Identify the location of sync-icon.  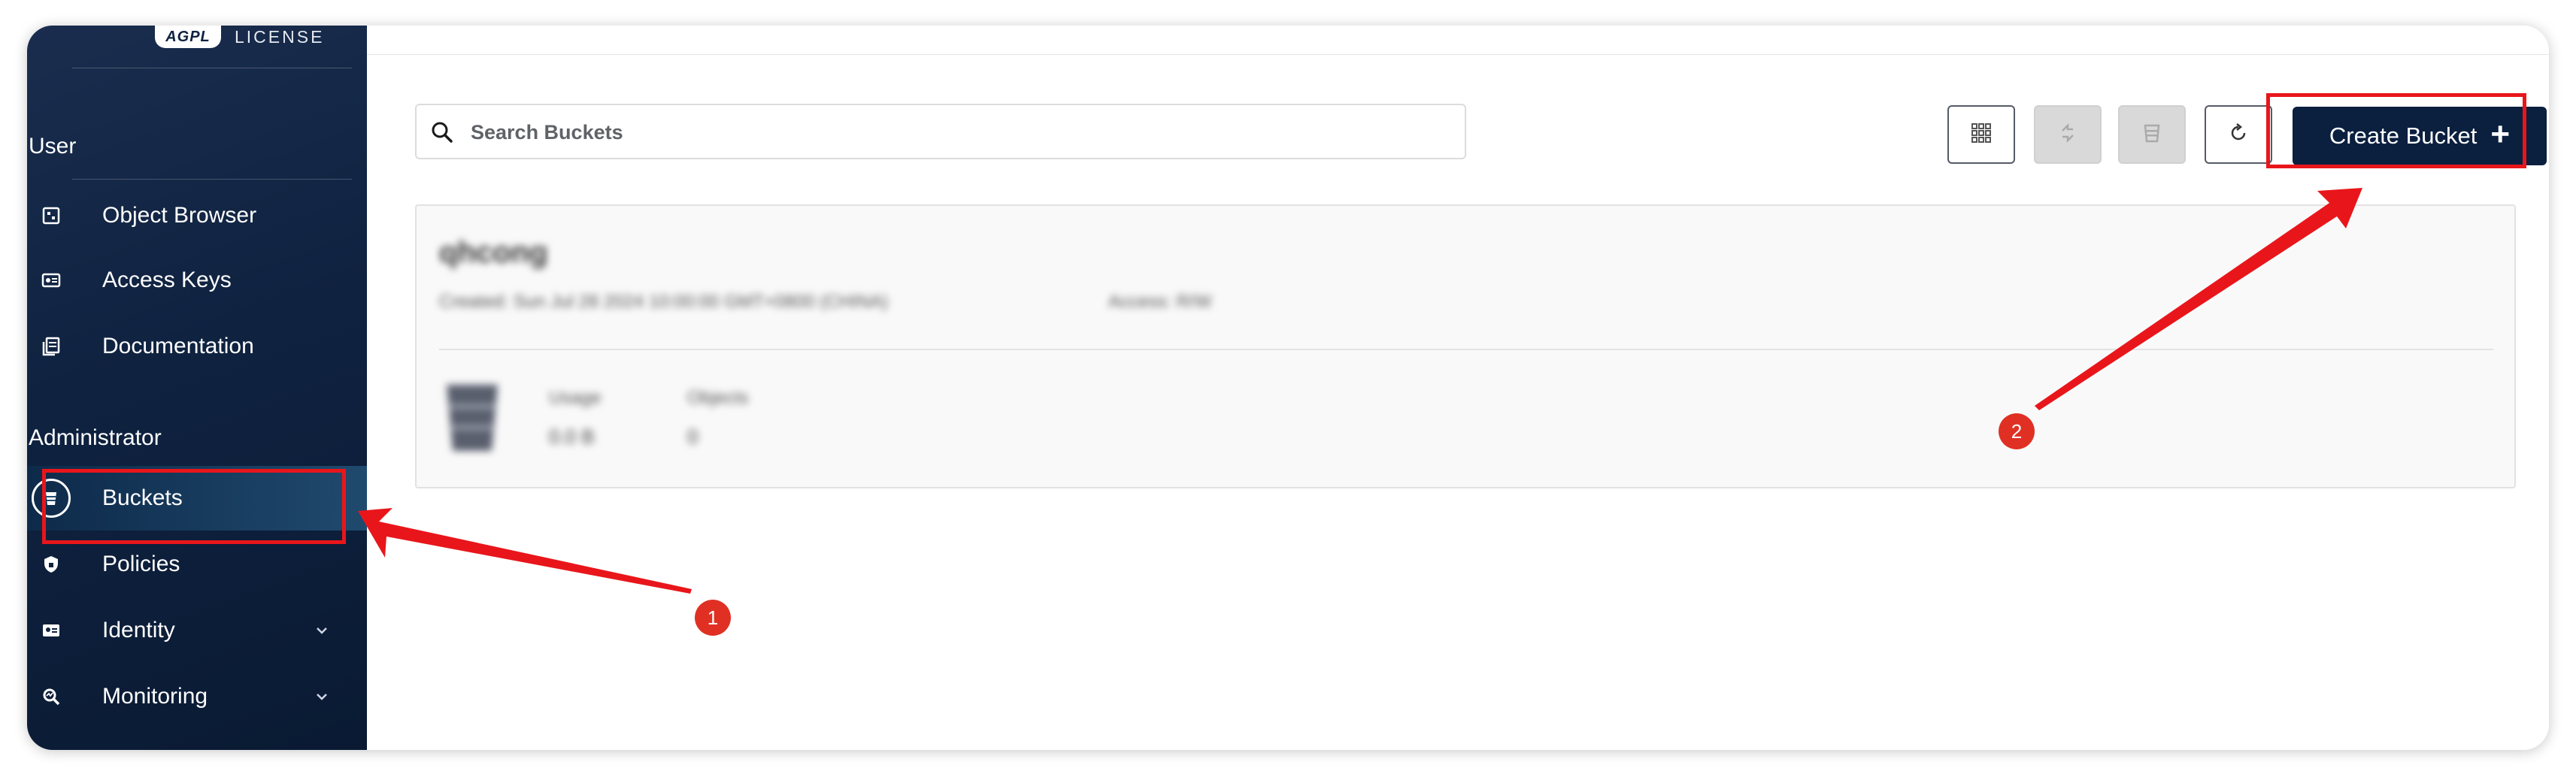
(2067, 135).